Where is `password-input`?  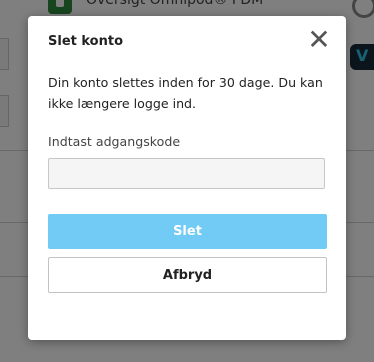
password-input is located at coordinates (186, 173).